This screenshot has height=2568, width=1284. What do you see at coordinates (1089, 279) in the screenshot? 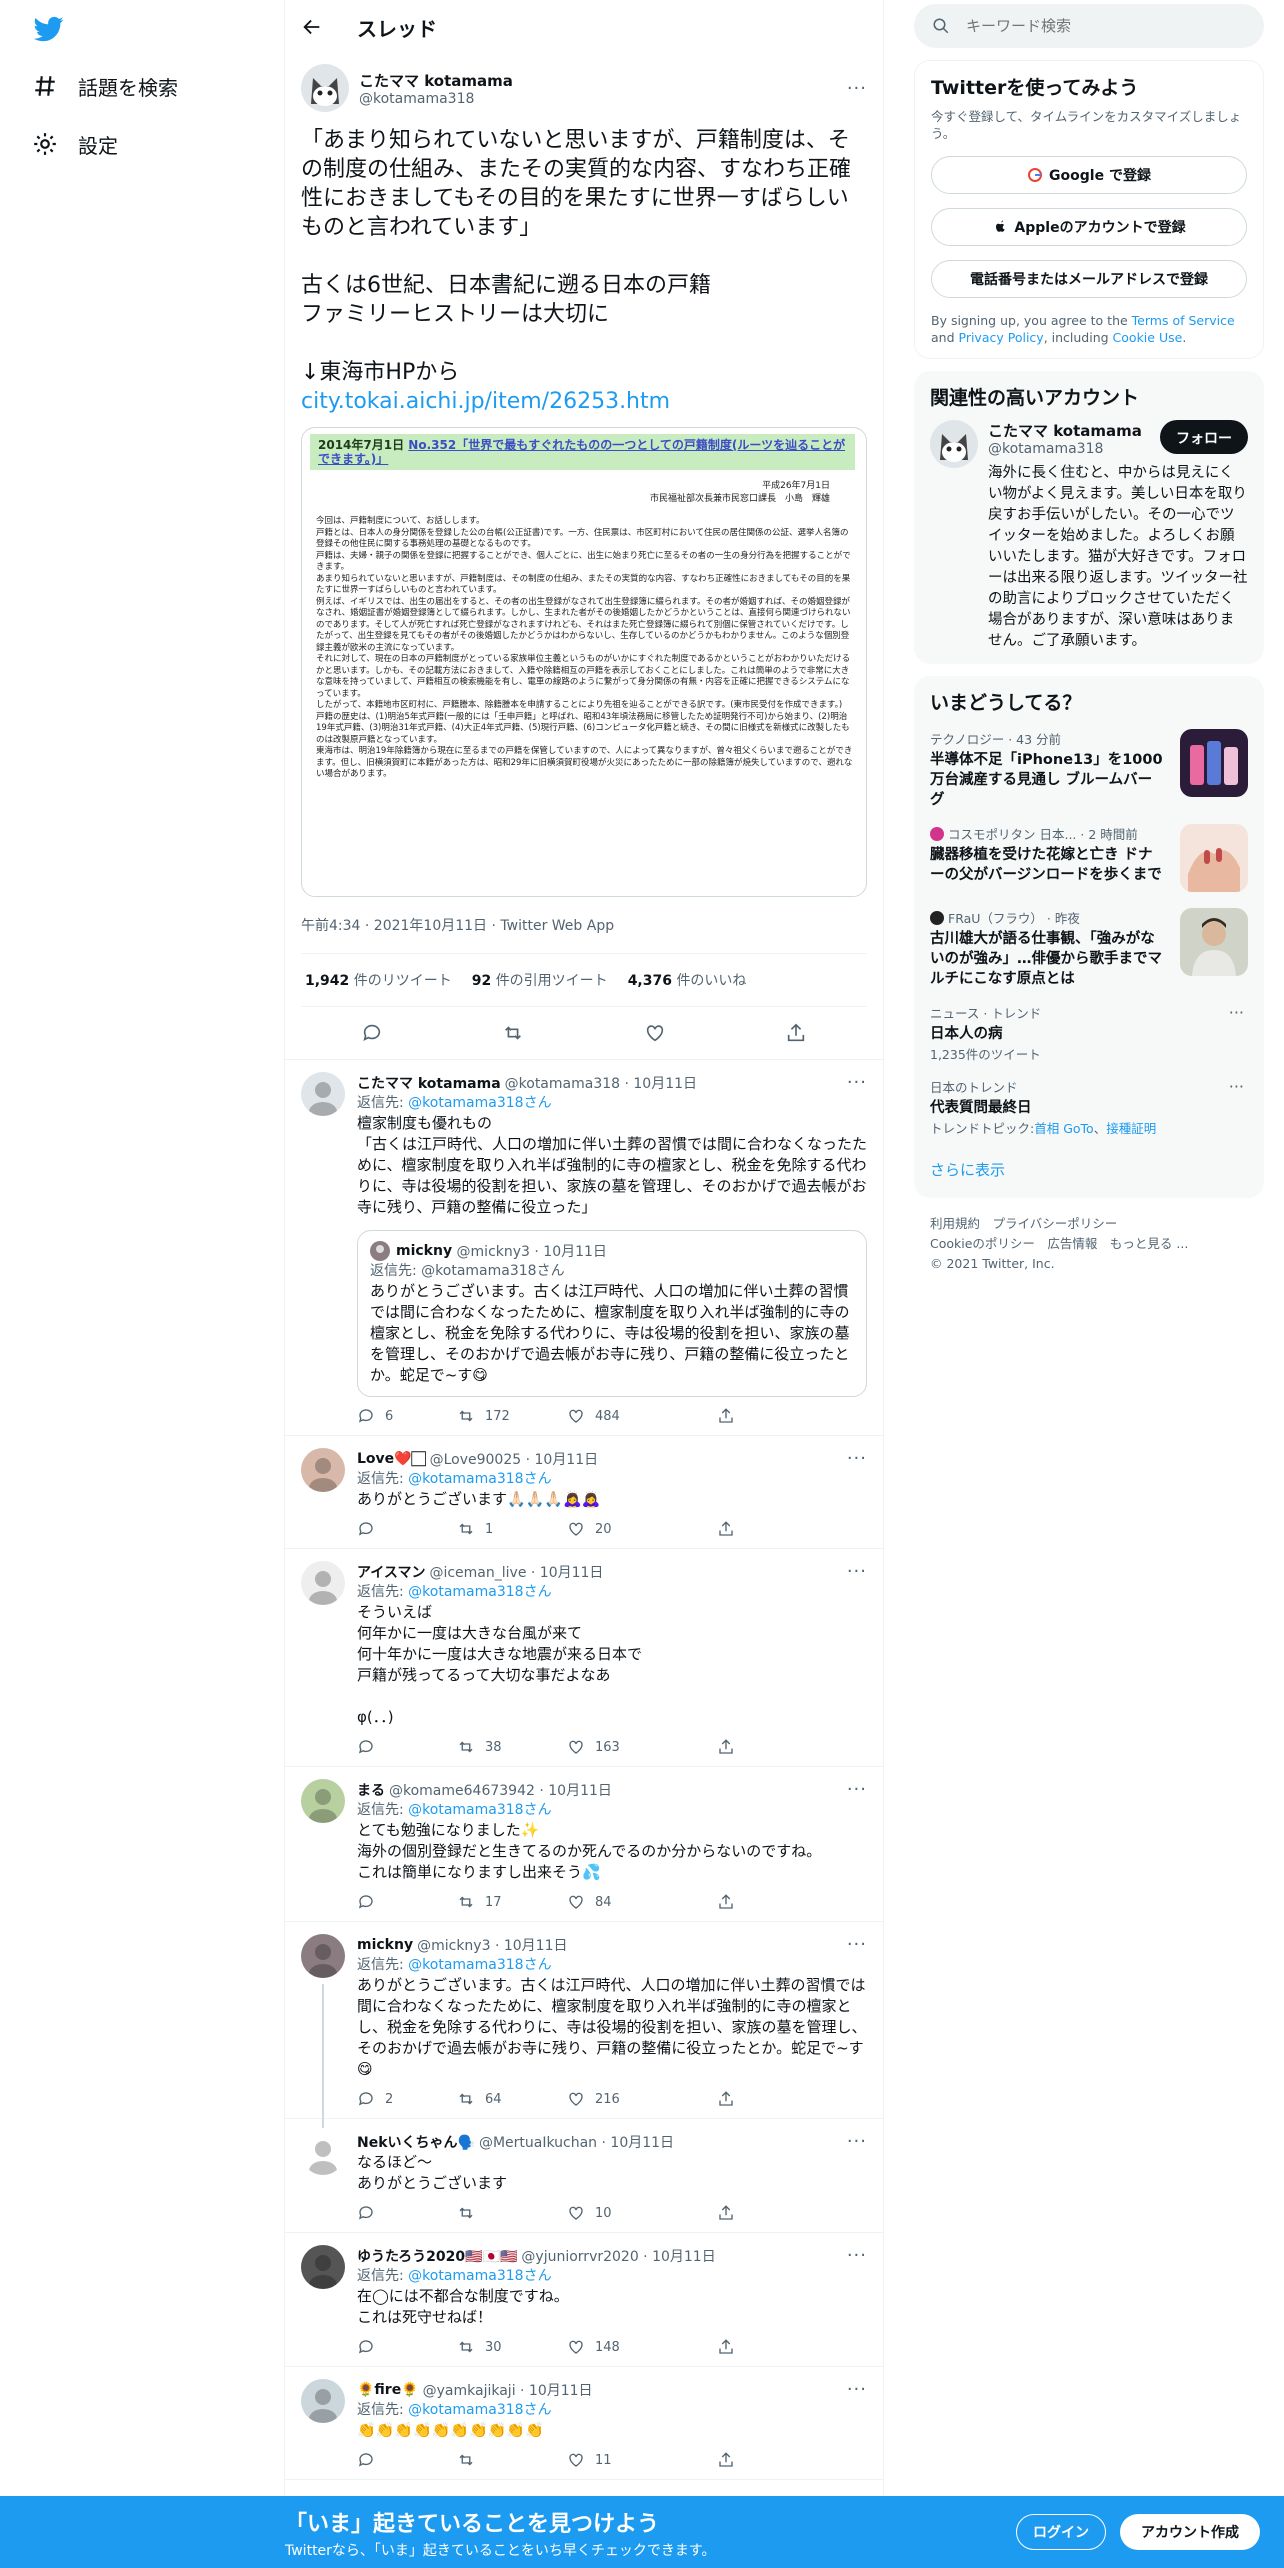
I see `phone-signup-button: 電話番号またはメールアドレスで登録` at bounding box center [1089, 279].